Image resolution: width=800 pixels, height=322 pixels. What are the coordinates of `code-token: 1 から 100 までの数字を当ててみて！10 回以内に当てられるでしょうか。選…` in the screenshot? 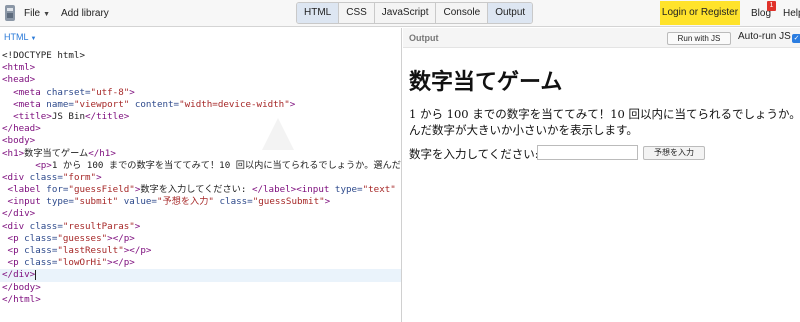 It's located at (226, 165).